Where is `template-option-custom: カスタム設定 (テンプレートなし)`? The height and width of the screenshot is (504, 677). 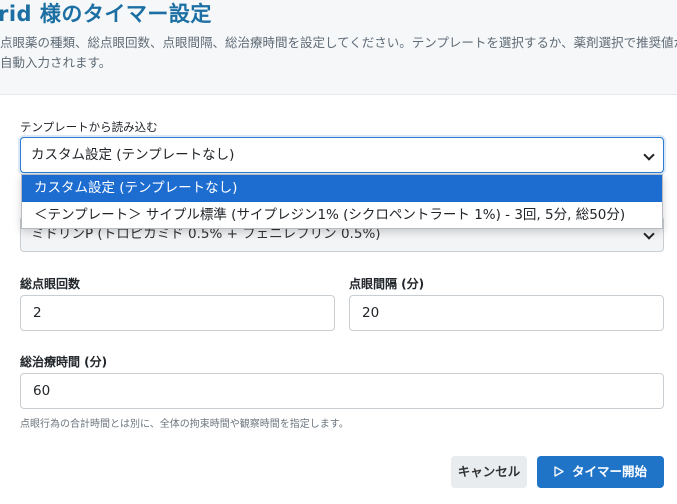 template-option-custom: カスタム設定 (テンプレートなし) is located at coordinates (342, 188).